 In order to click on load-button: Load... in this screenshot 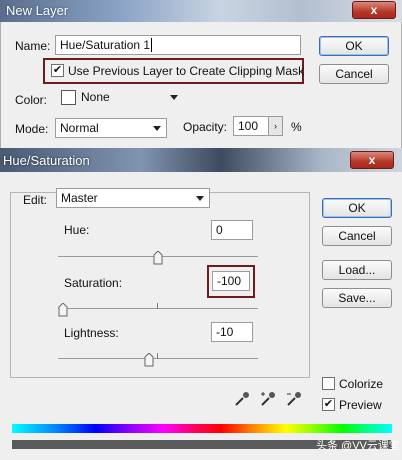, I will do `click(357, 270)`.